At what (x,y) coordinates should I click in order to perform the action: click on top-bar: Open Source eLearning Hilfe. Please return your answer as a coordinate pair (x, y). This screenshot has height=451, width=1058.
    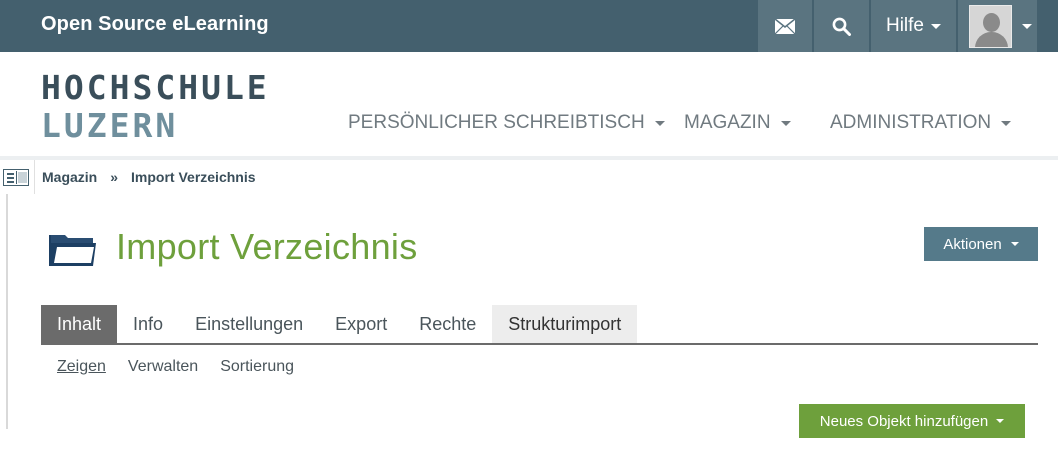
    Looking at the image, I should click on (529, 26).